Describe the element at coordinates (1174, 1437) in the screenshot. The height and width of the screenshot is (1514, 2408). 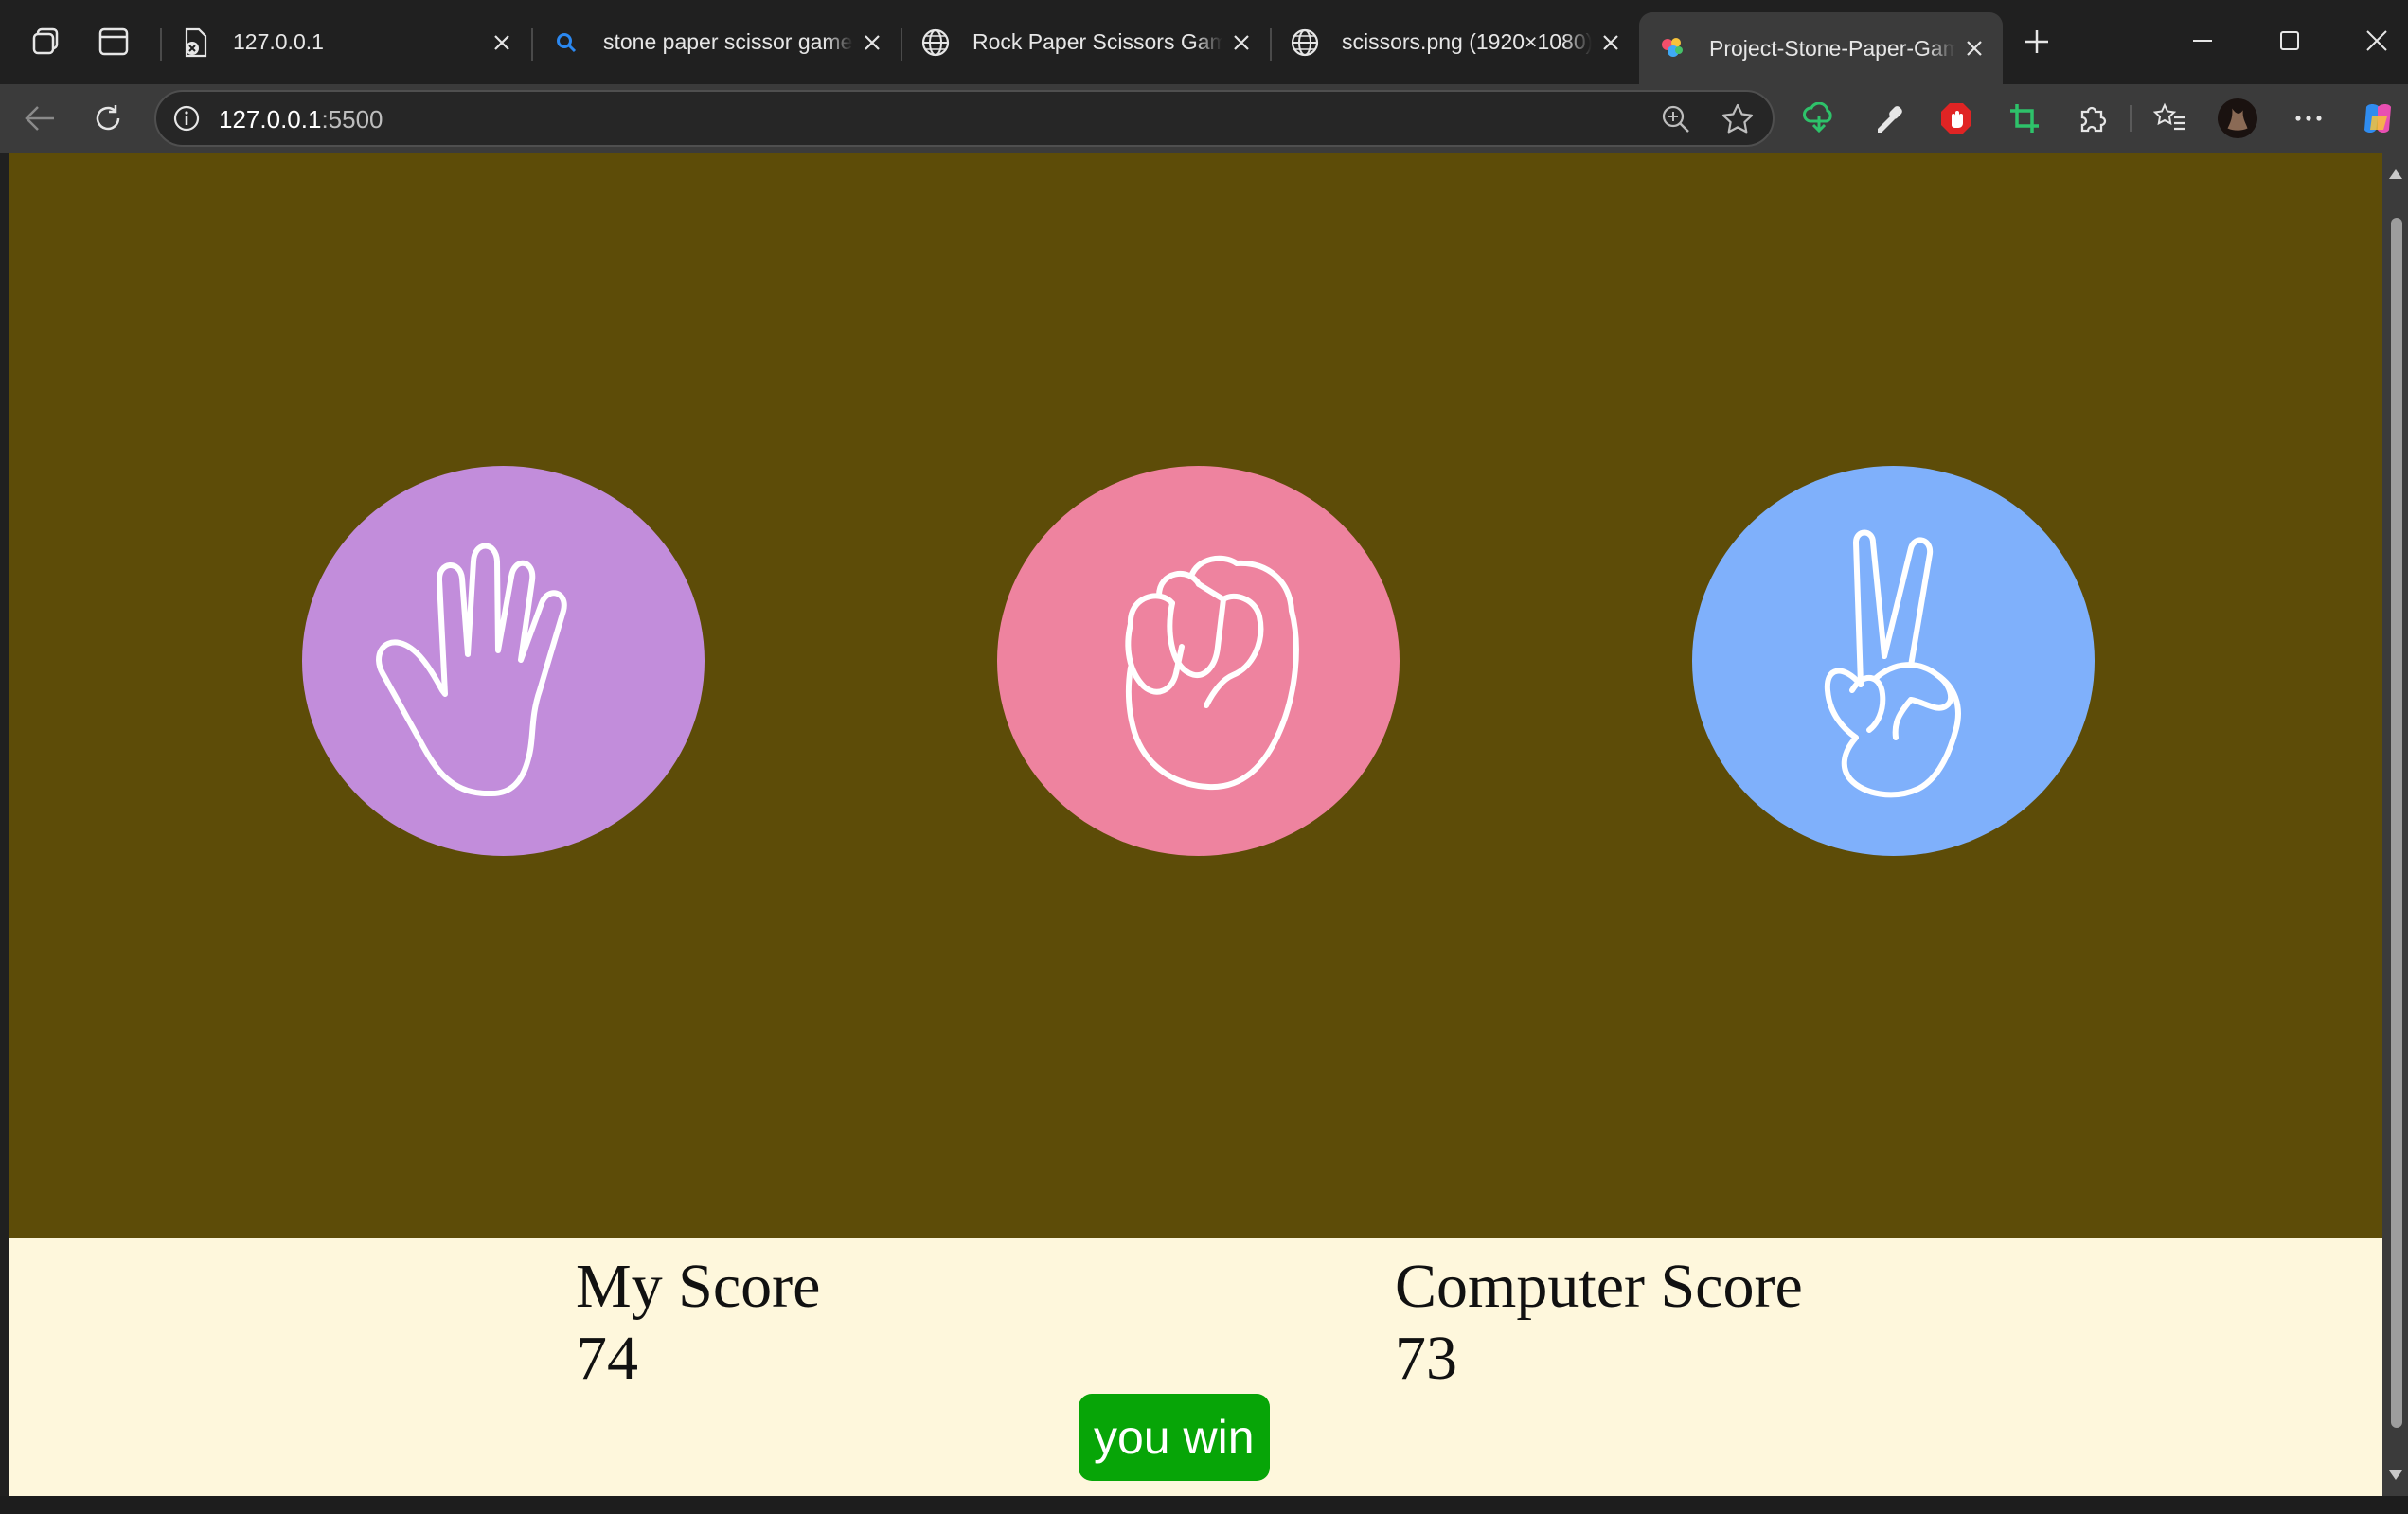
I see `result-message: you win` at that location.